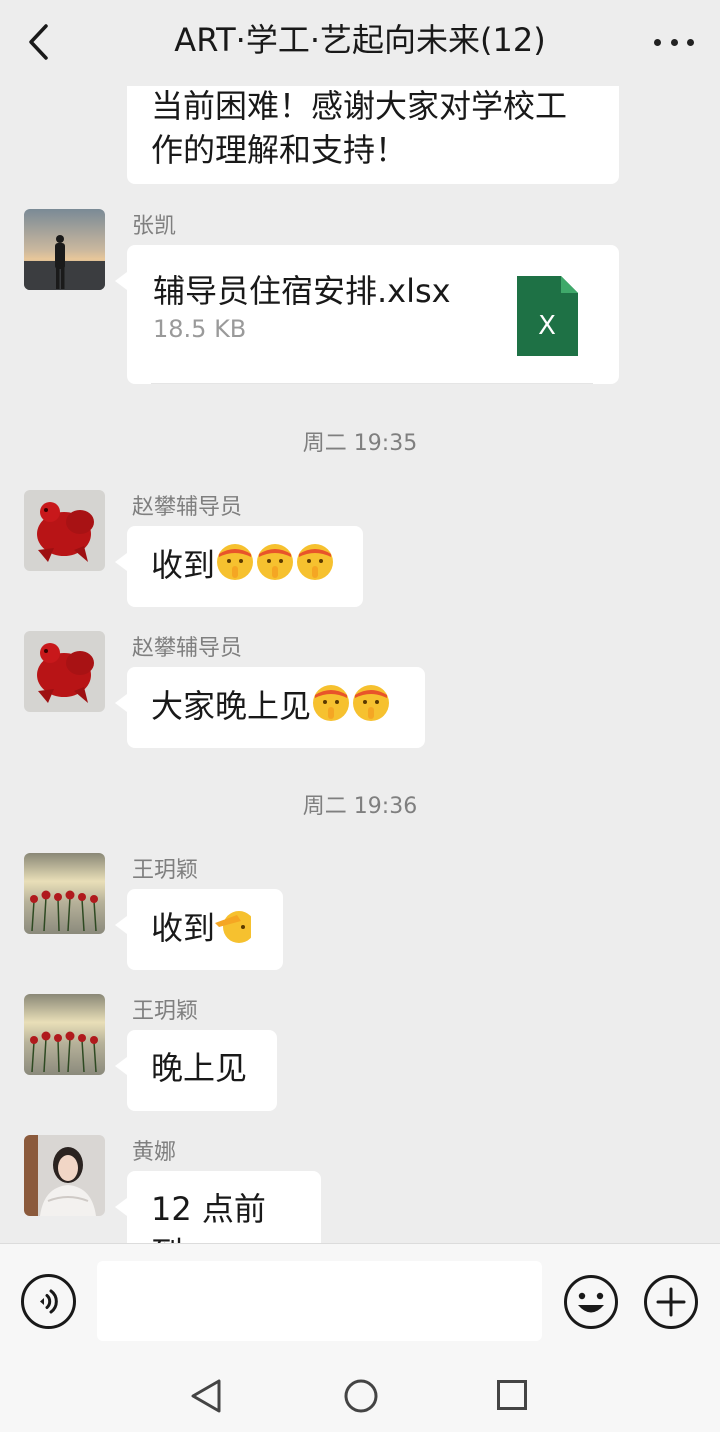  What do you see at coordinates (367, 314) in the screenshot?
I see `file-message-bubble: 辅导员住宿安排.xlsx 18.5 KB X` at bounding box center [367, 314].